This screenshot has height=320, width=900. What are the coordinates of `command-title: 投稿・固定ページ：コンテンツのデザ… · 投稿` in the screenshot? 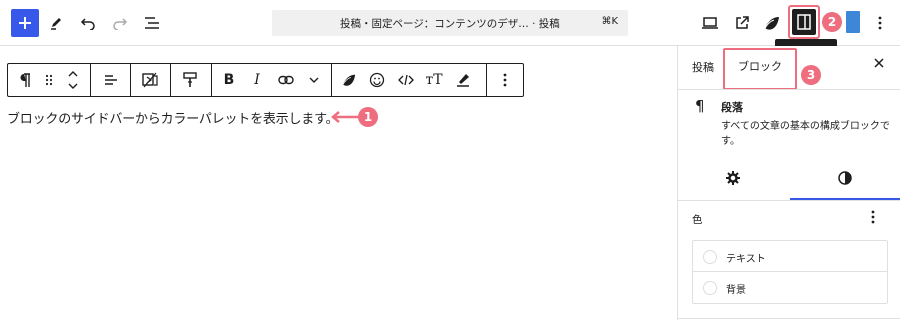 It's located at (450, 24).